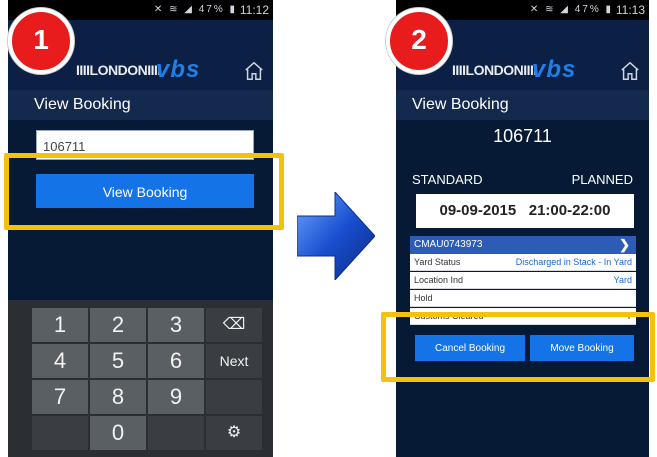 The height and width of the screenshot is (457, 657). What do you see at coordinates (624, 244) in the screenshot?
I see `chevron-right-icon: ❯` at bounding box center [624, 244].